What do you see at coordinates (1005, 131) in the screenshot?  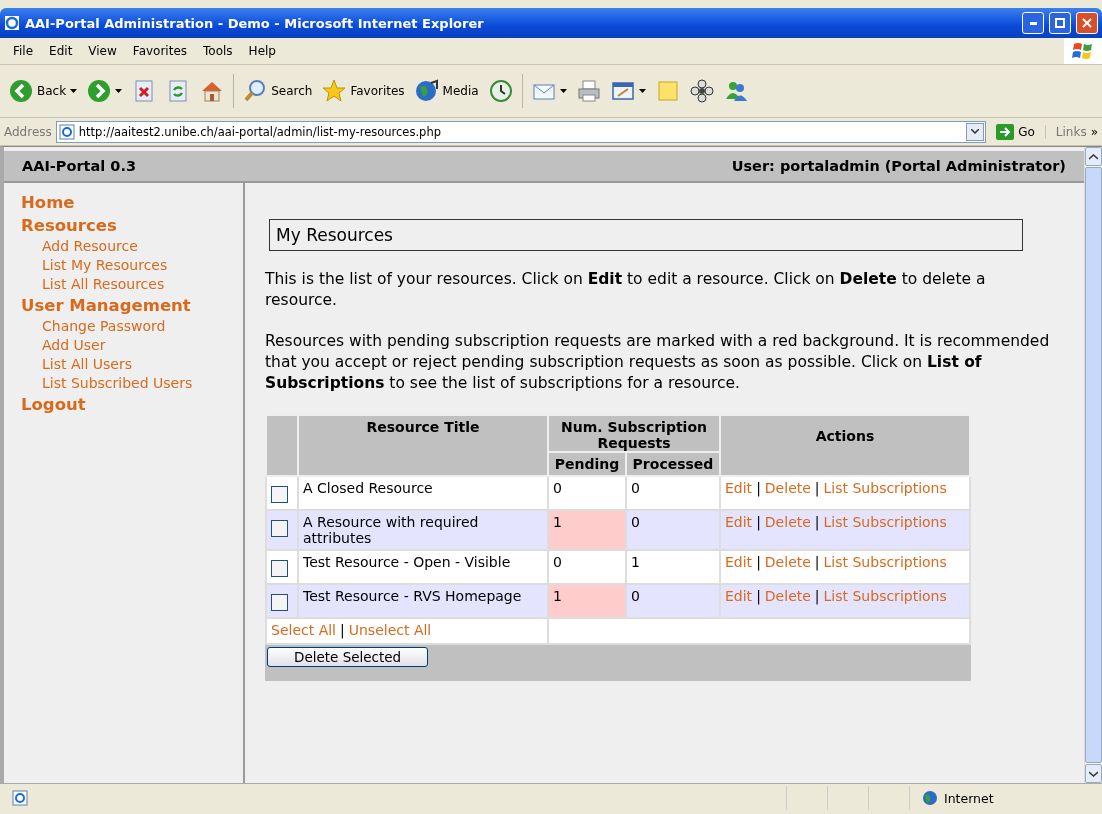 I see `arrow-right-icon` at bounding box center [1005, 131].